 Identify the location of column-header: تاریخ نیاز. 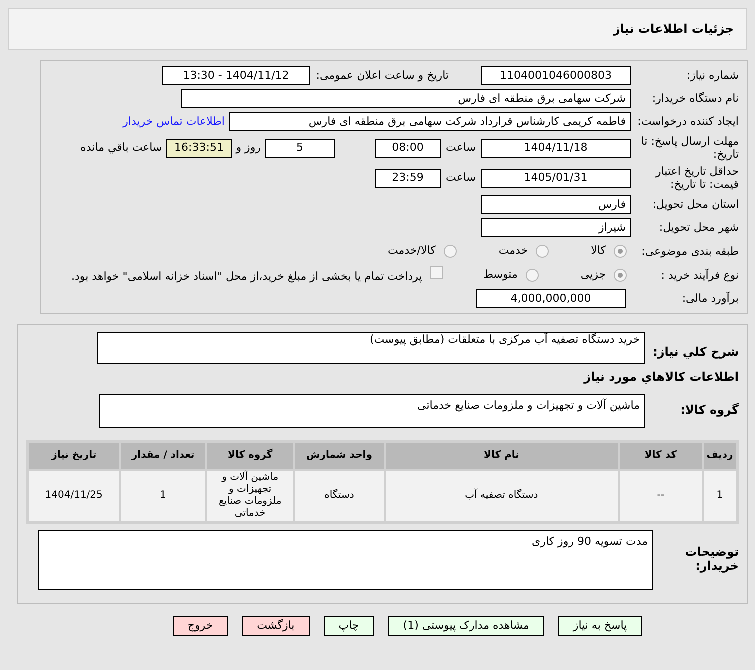
(74, 456).